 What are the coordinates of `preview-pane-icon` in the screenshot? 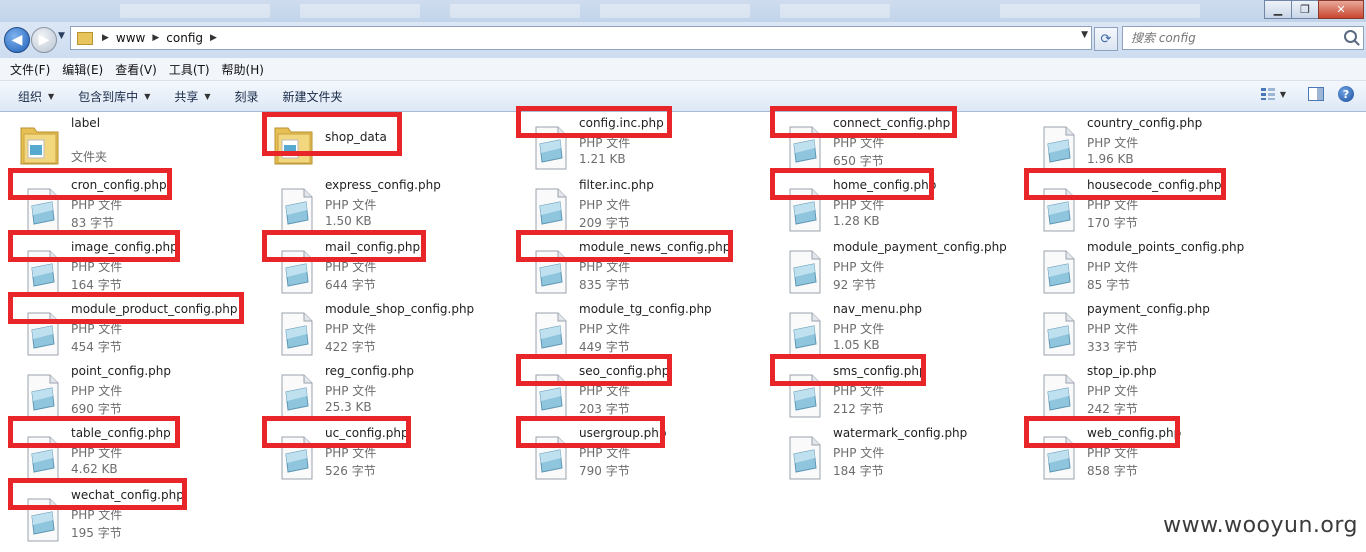 It's located at (1316, 94).